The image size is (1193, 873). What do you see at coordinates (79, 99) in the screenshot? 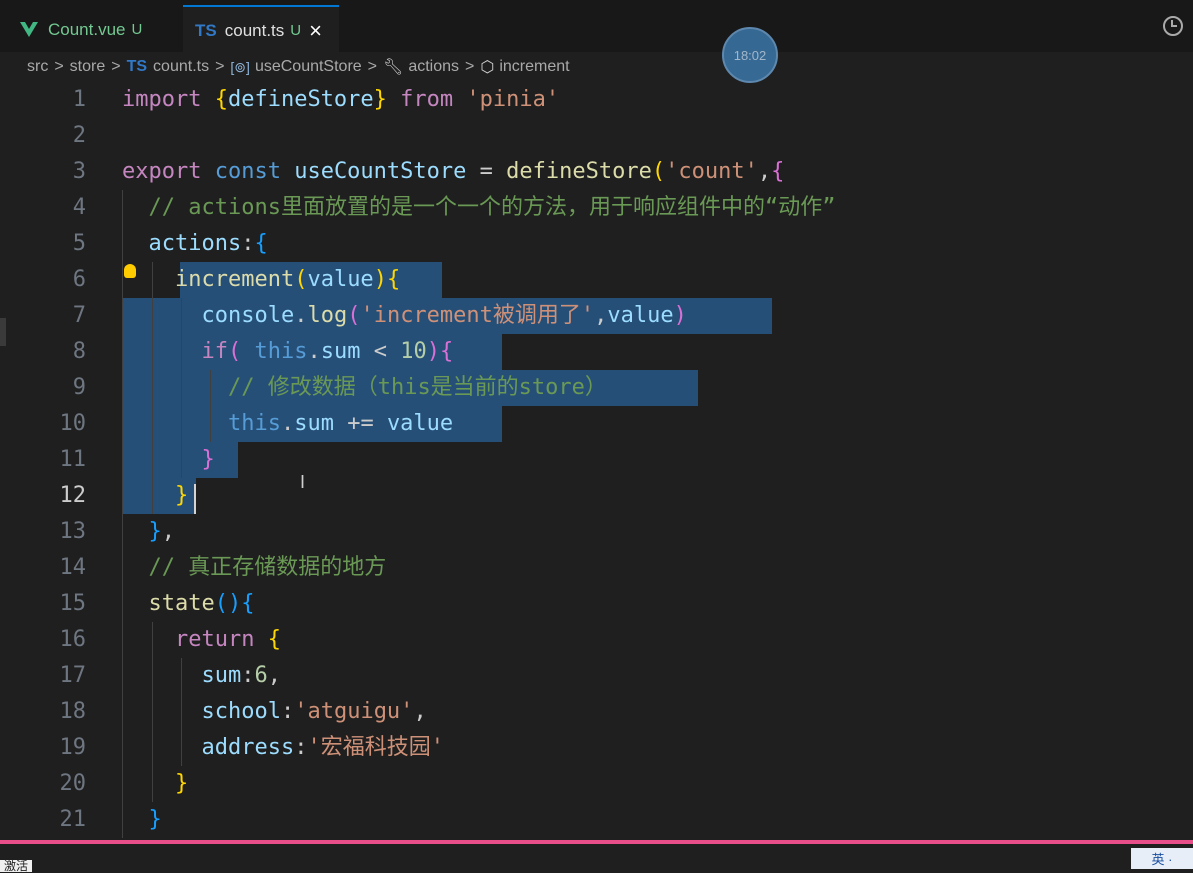
I see `line-number: 1` at bounding box center [79, 99].